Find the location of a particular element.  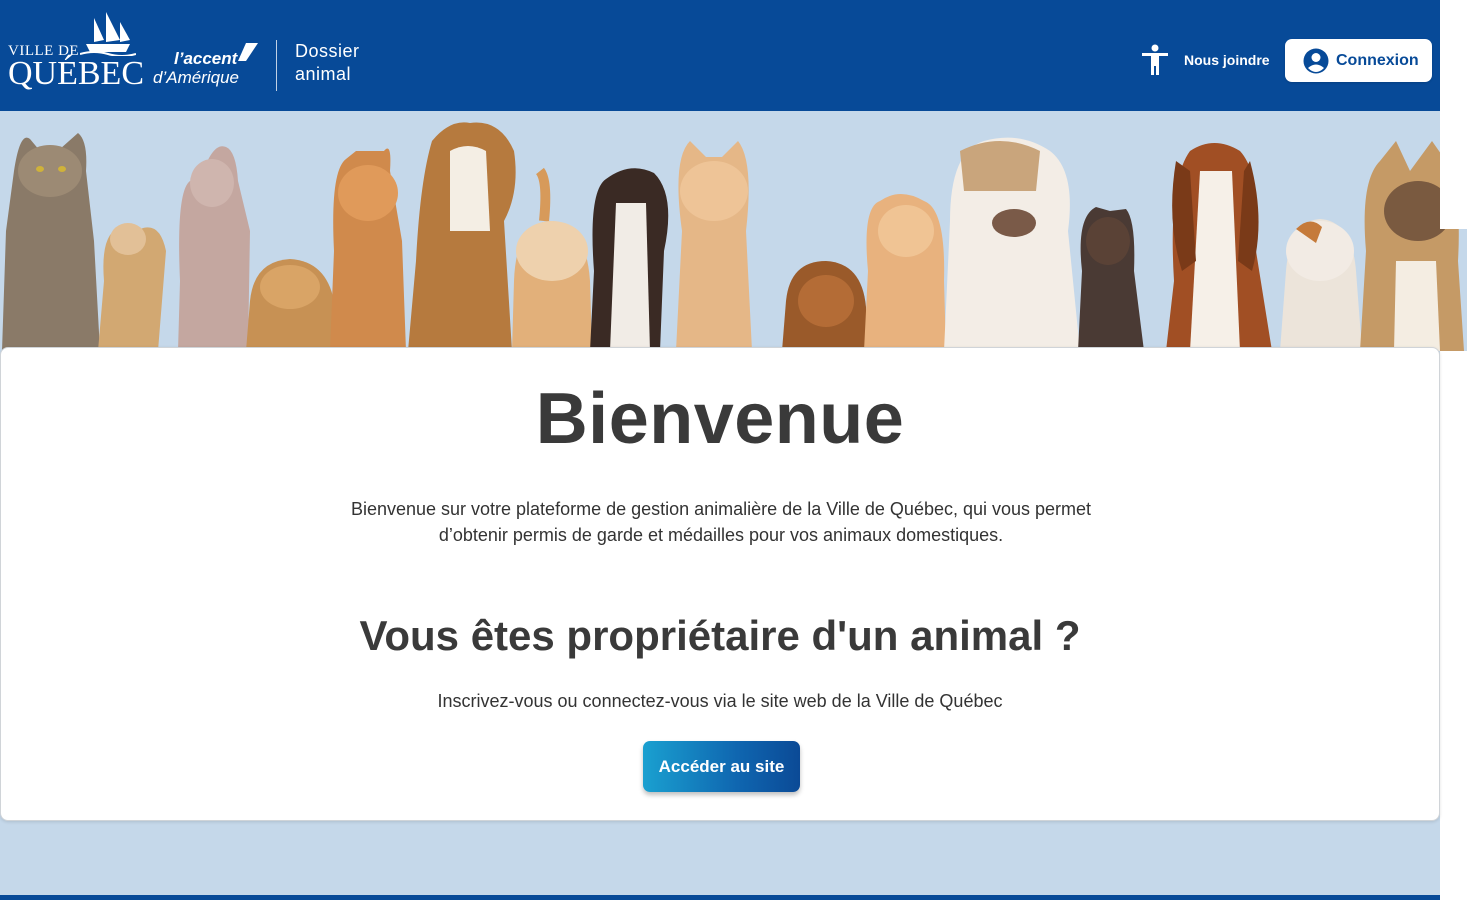

slash-mark-icon is located at coordinates (248, 52).